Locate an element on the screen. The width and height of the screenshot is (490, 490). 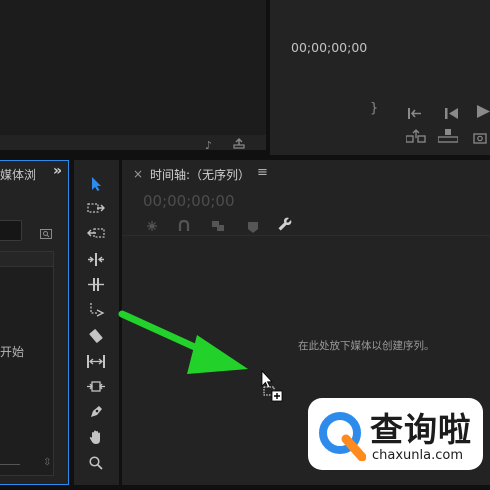
wrench-icon is located at coordinates (285, 225).